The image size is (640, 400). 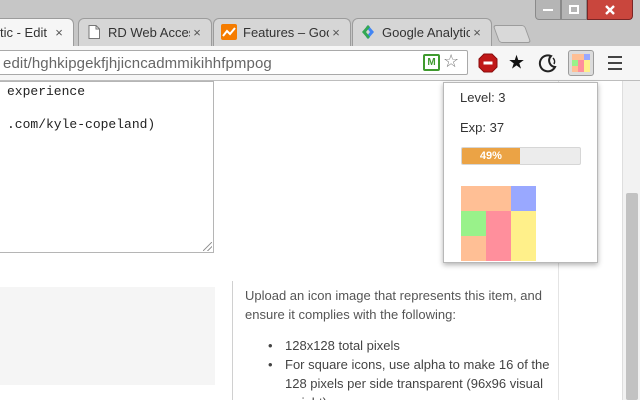 What do you see at coordinates (232, 340) in the screenshot?
I see `section-divider` at bounding box center [232, 340].